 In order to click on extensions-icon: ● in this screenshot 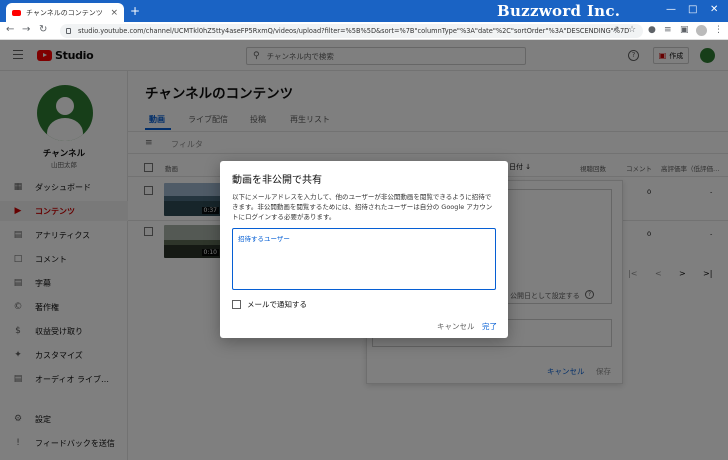, I will do `click(652, 30)`.